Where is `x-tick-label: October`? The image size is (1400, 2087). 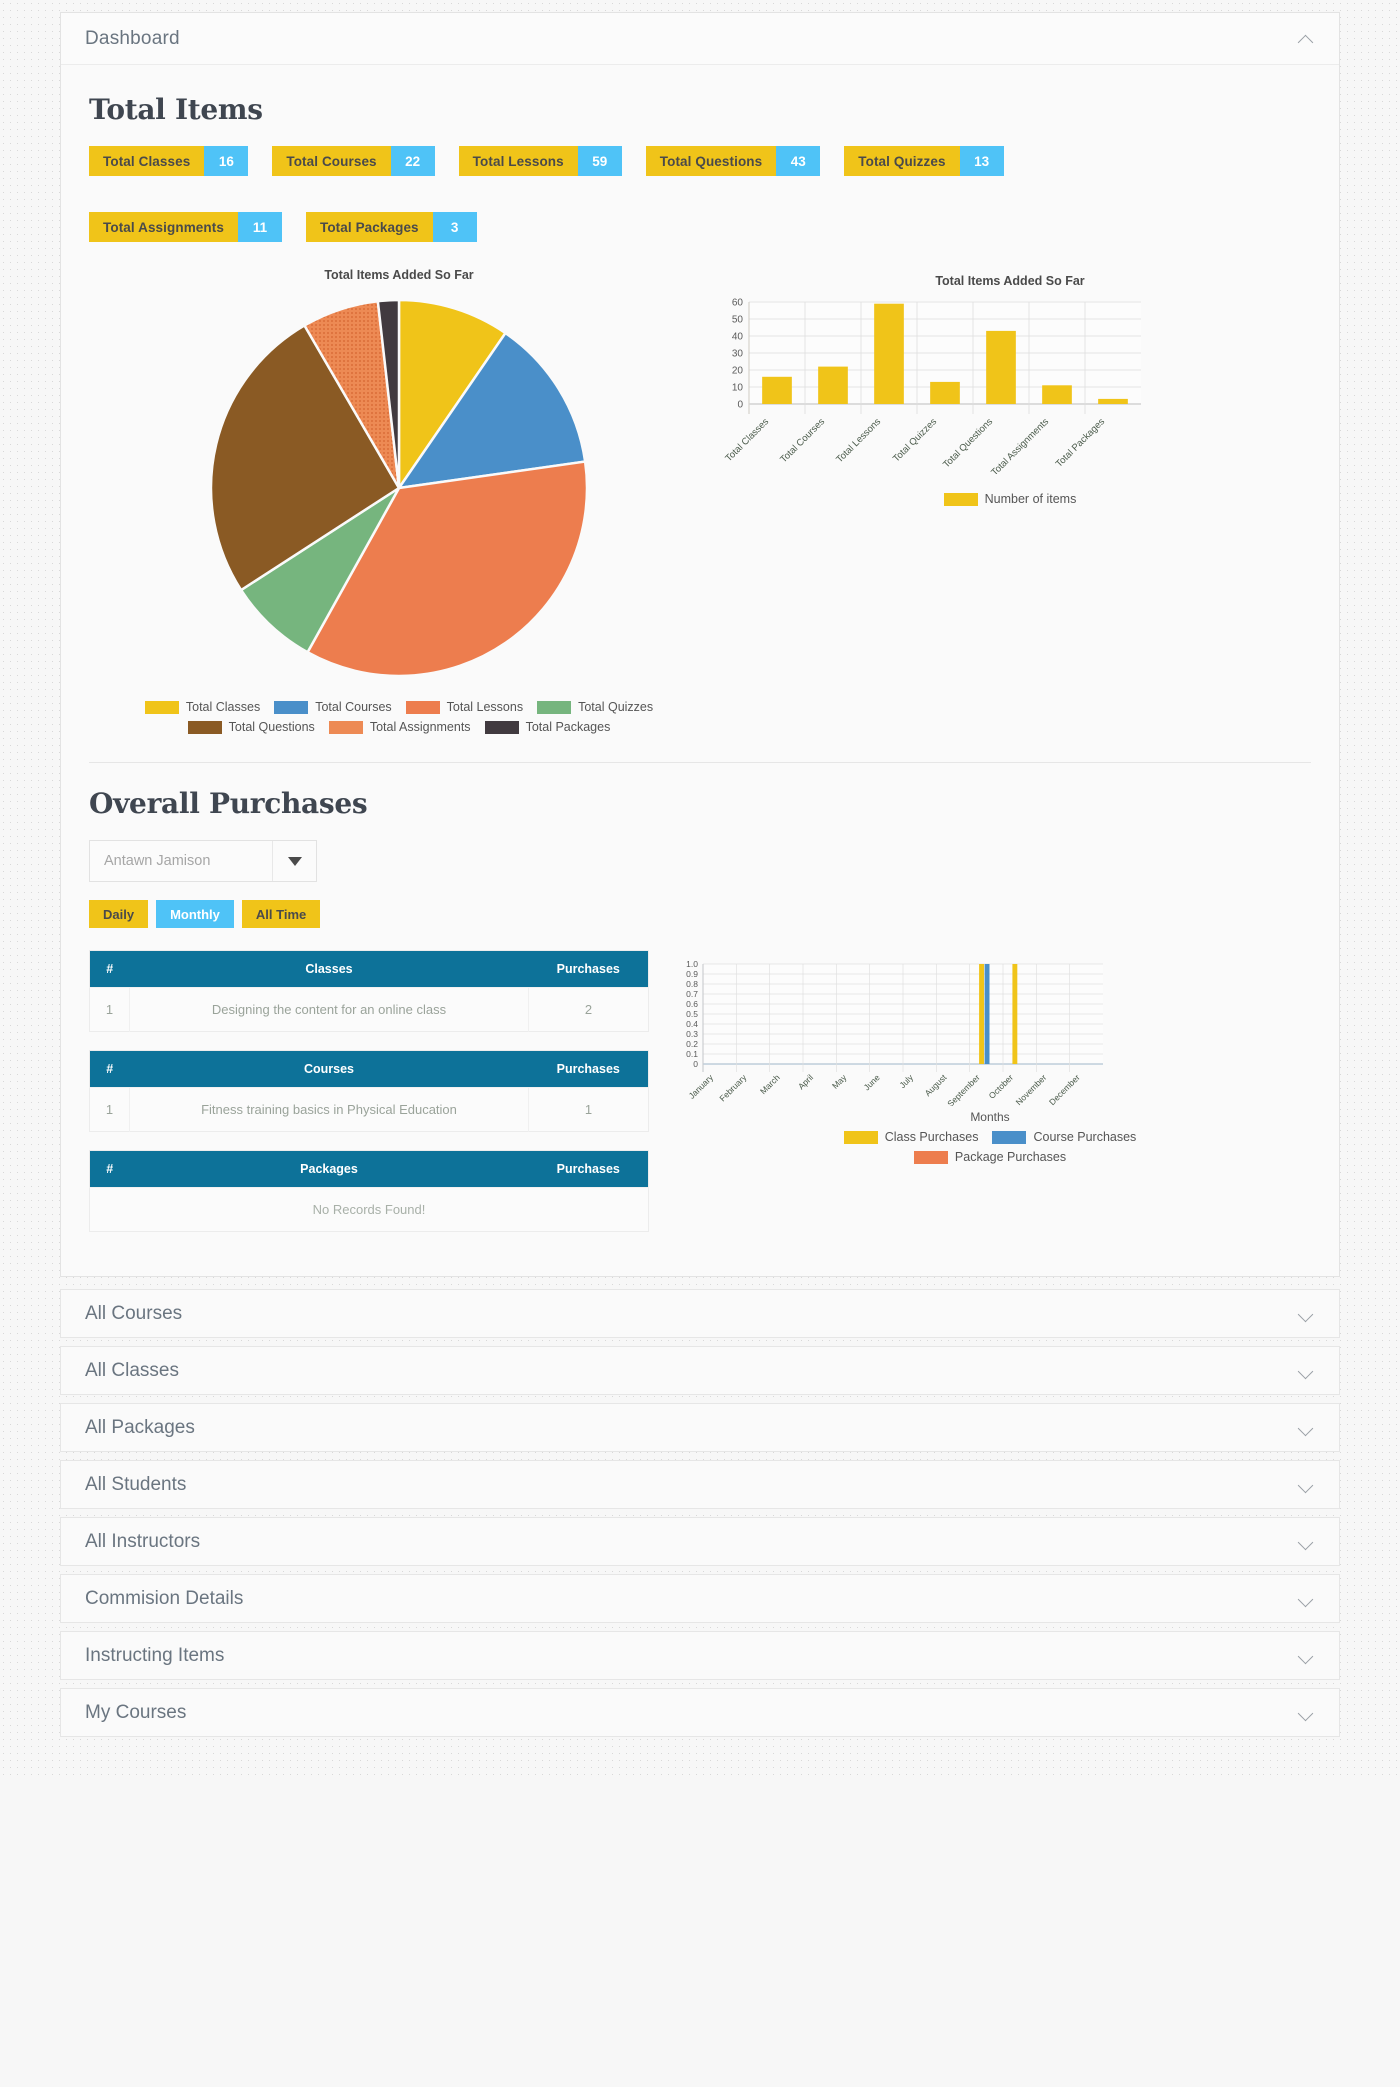 x-tick-label: October is located at coordinates (1001, 1086).